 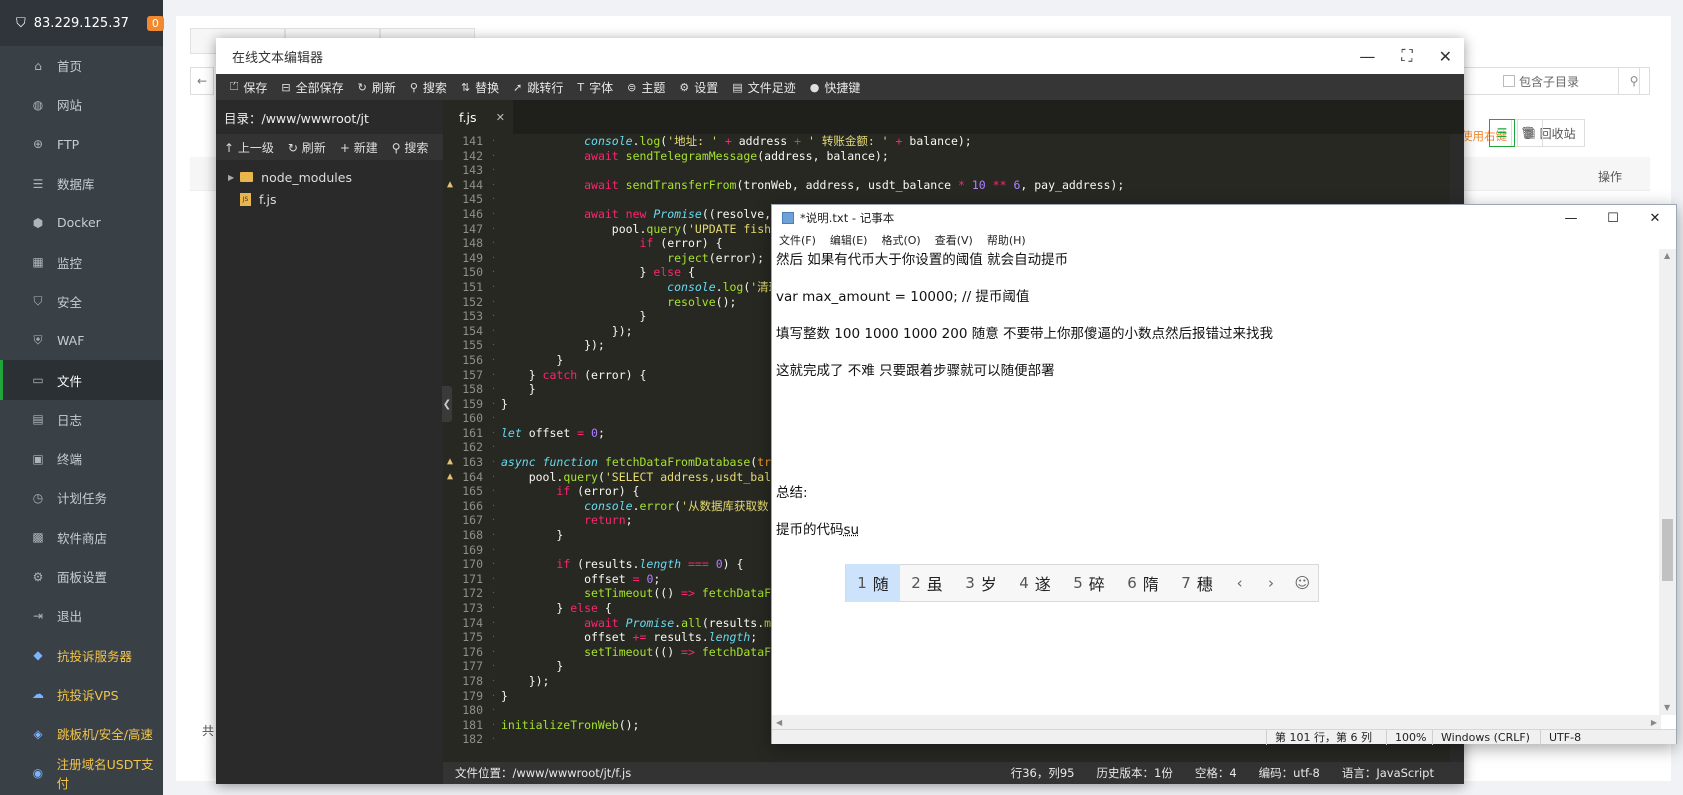 I want to click on toolbar-button-7: ⊜ 主题, so click(x=653, y=87).